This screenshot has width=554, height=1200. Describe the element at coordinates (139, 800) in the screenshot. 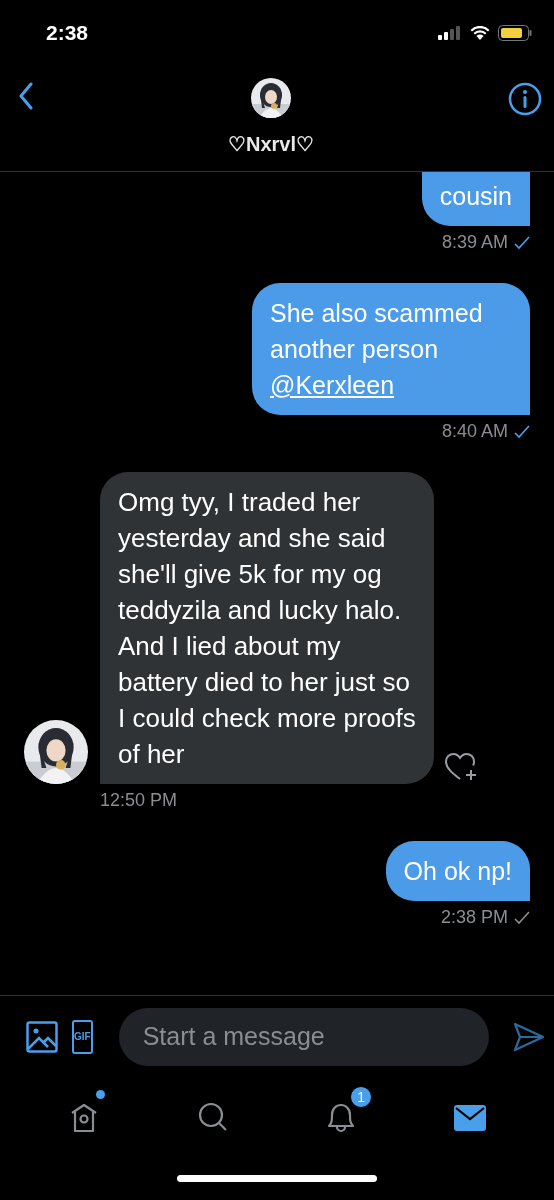

I see `message-time: 12:50 PM` at that location.